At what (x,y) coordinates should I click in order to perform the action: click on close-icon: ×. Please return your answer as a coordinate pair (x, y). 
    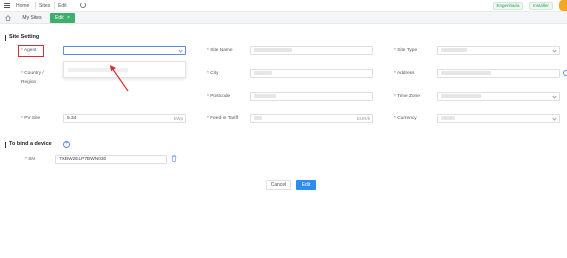
    Looking at the image, I should click on (68, 18).